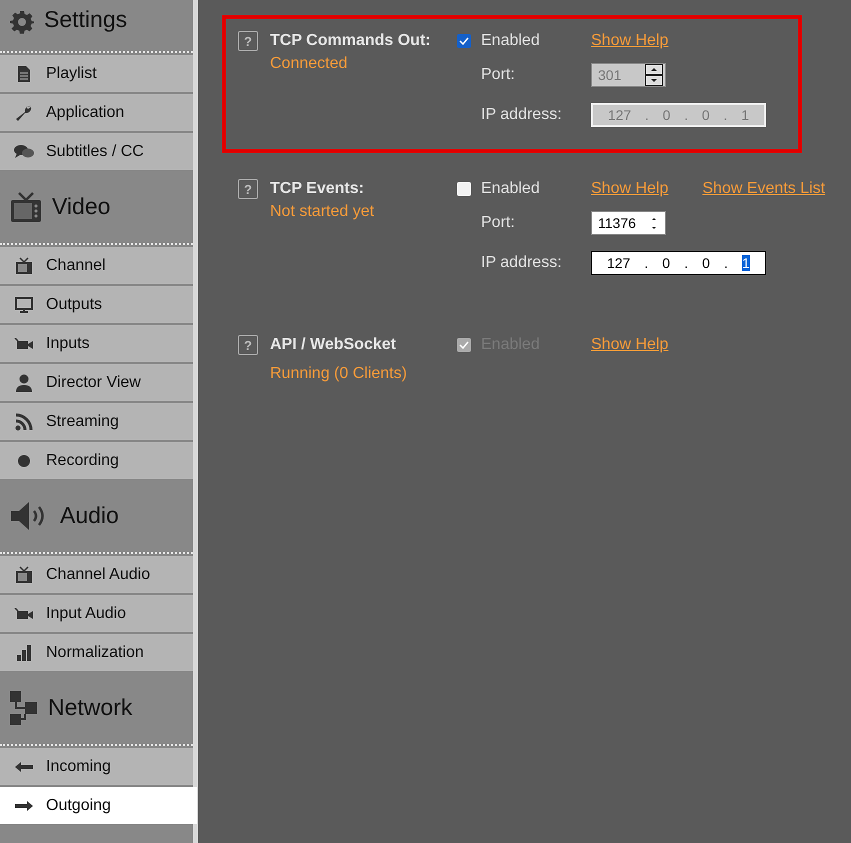 This screenshot has height=843, width=851. I want to click on service-title: TCP Events:, so click(317, 189).